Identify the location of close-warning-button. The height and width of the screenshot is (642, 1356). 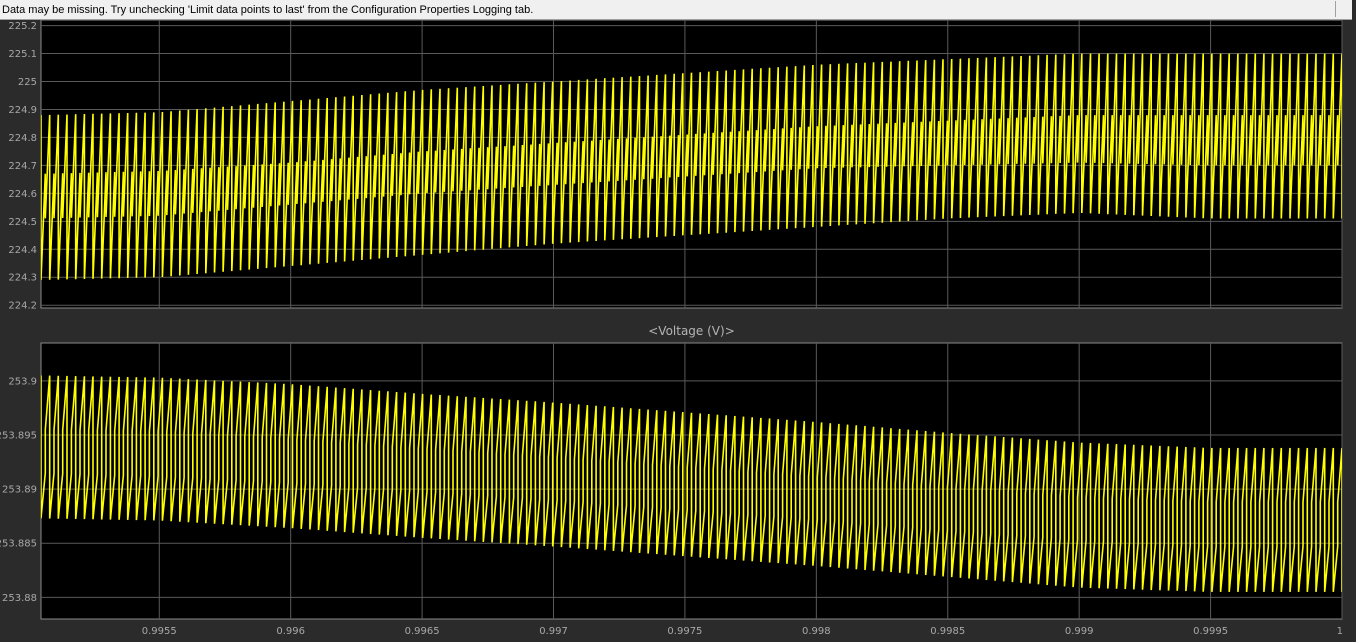
(1343, 9).